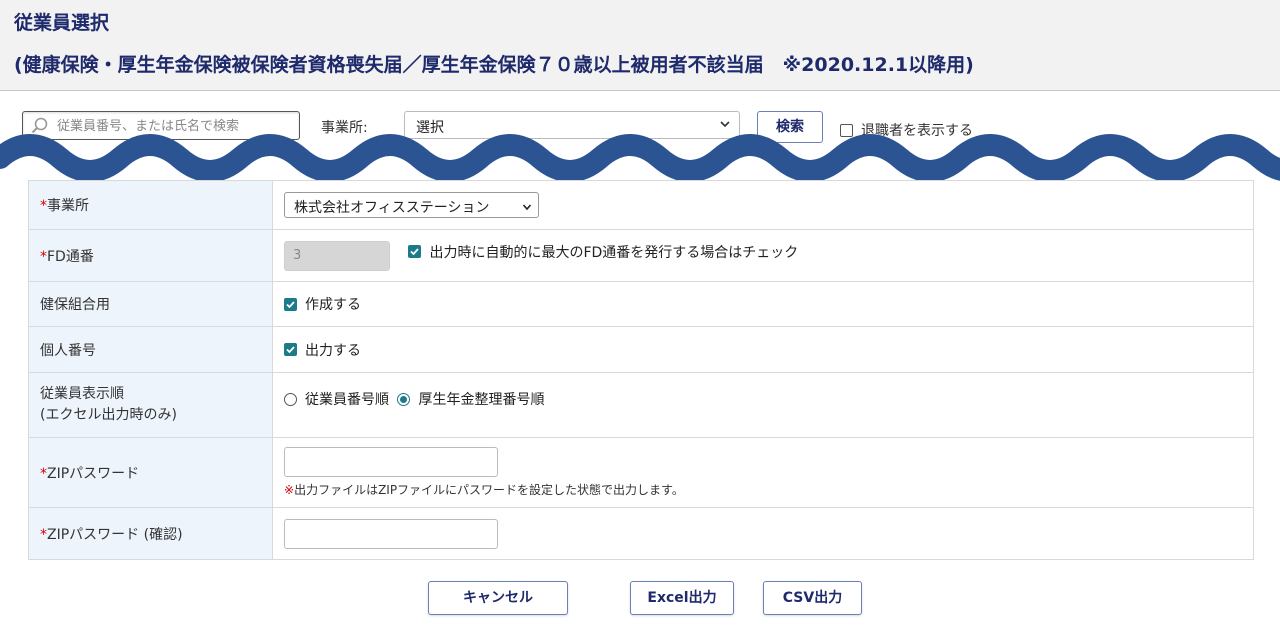  Describe the element at coordinates (763, 205) in the screenshot. I see `office-field-cell: 株式会社オフィスステーション` at that location.